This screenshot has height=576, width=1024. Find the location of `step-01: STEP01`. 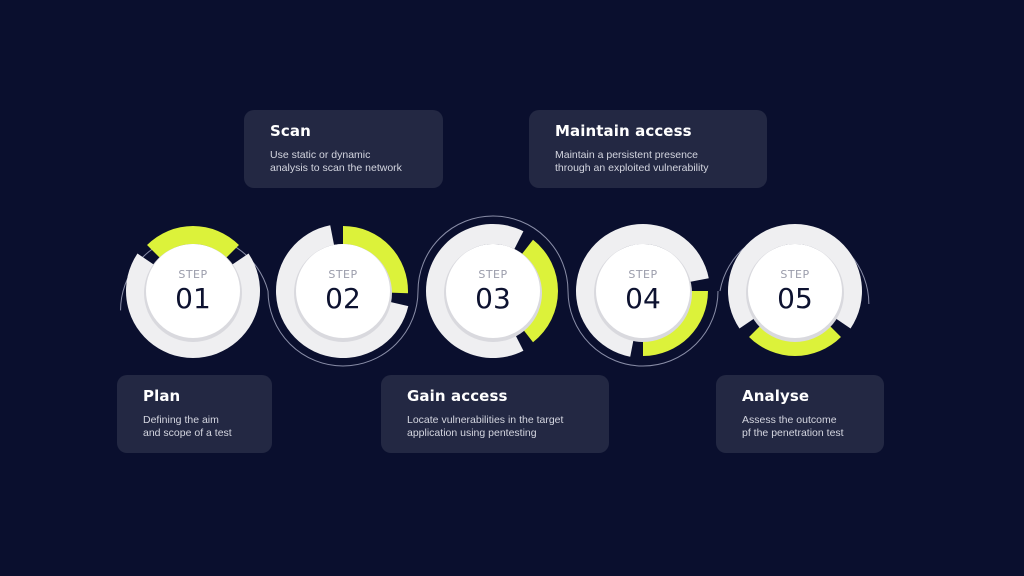

step-01: STEP01 is located at coordinates (193, 291).